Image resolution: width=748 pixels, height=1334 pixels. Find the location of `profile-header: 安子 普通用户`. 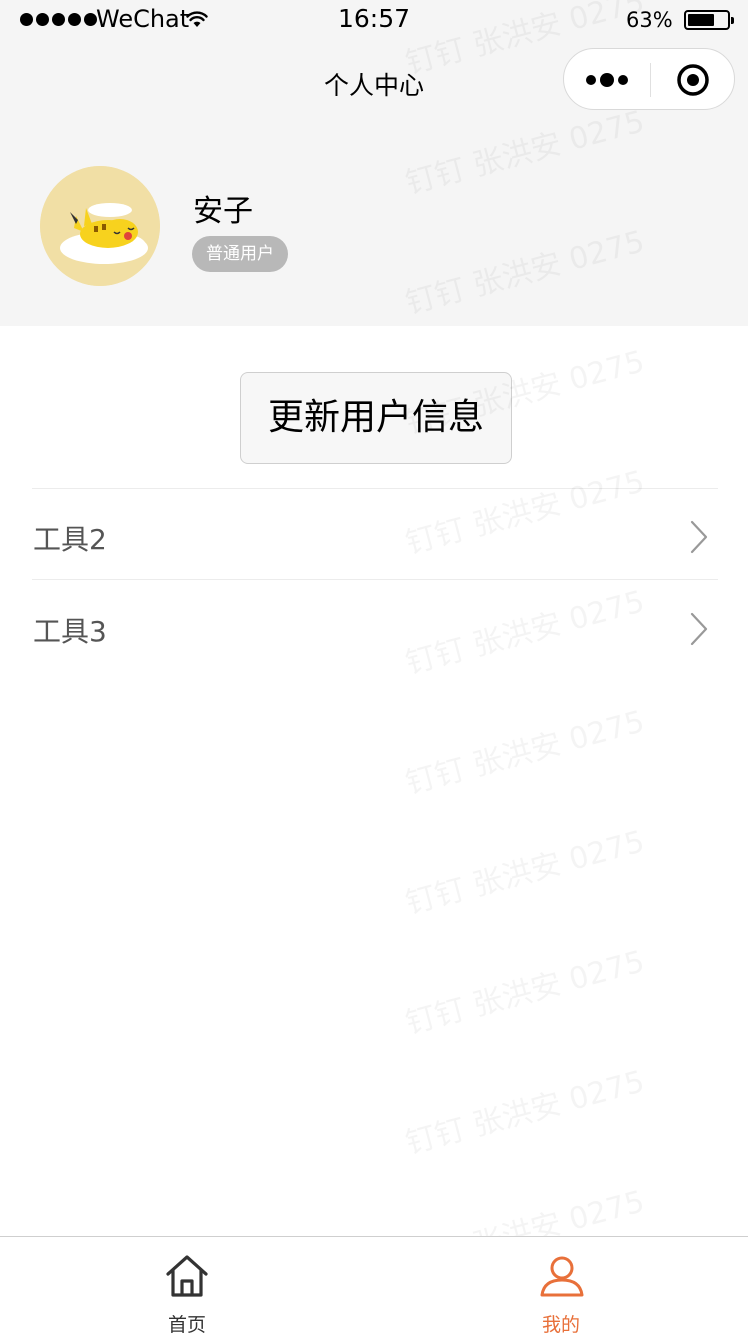

profile-header: 安子 普通用户 is located at coordinates (374, 226).